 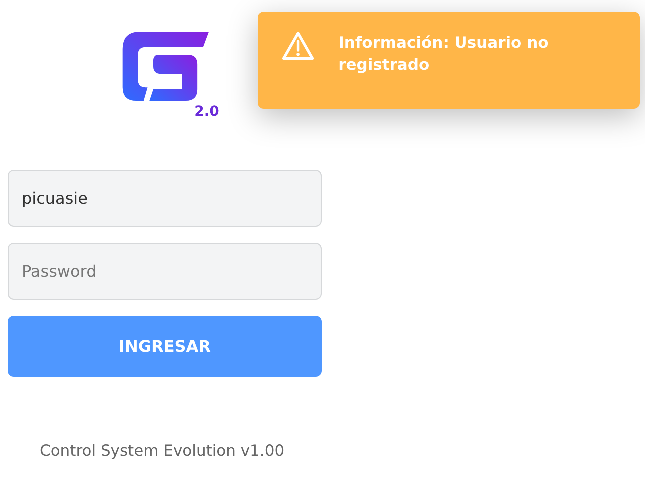 What do you see at coordinates (165, 198) in the screenshot?
I see `username-field: picuasie` at bounding box center [165, 198].